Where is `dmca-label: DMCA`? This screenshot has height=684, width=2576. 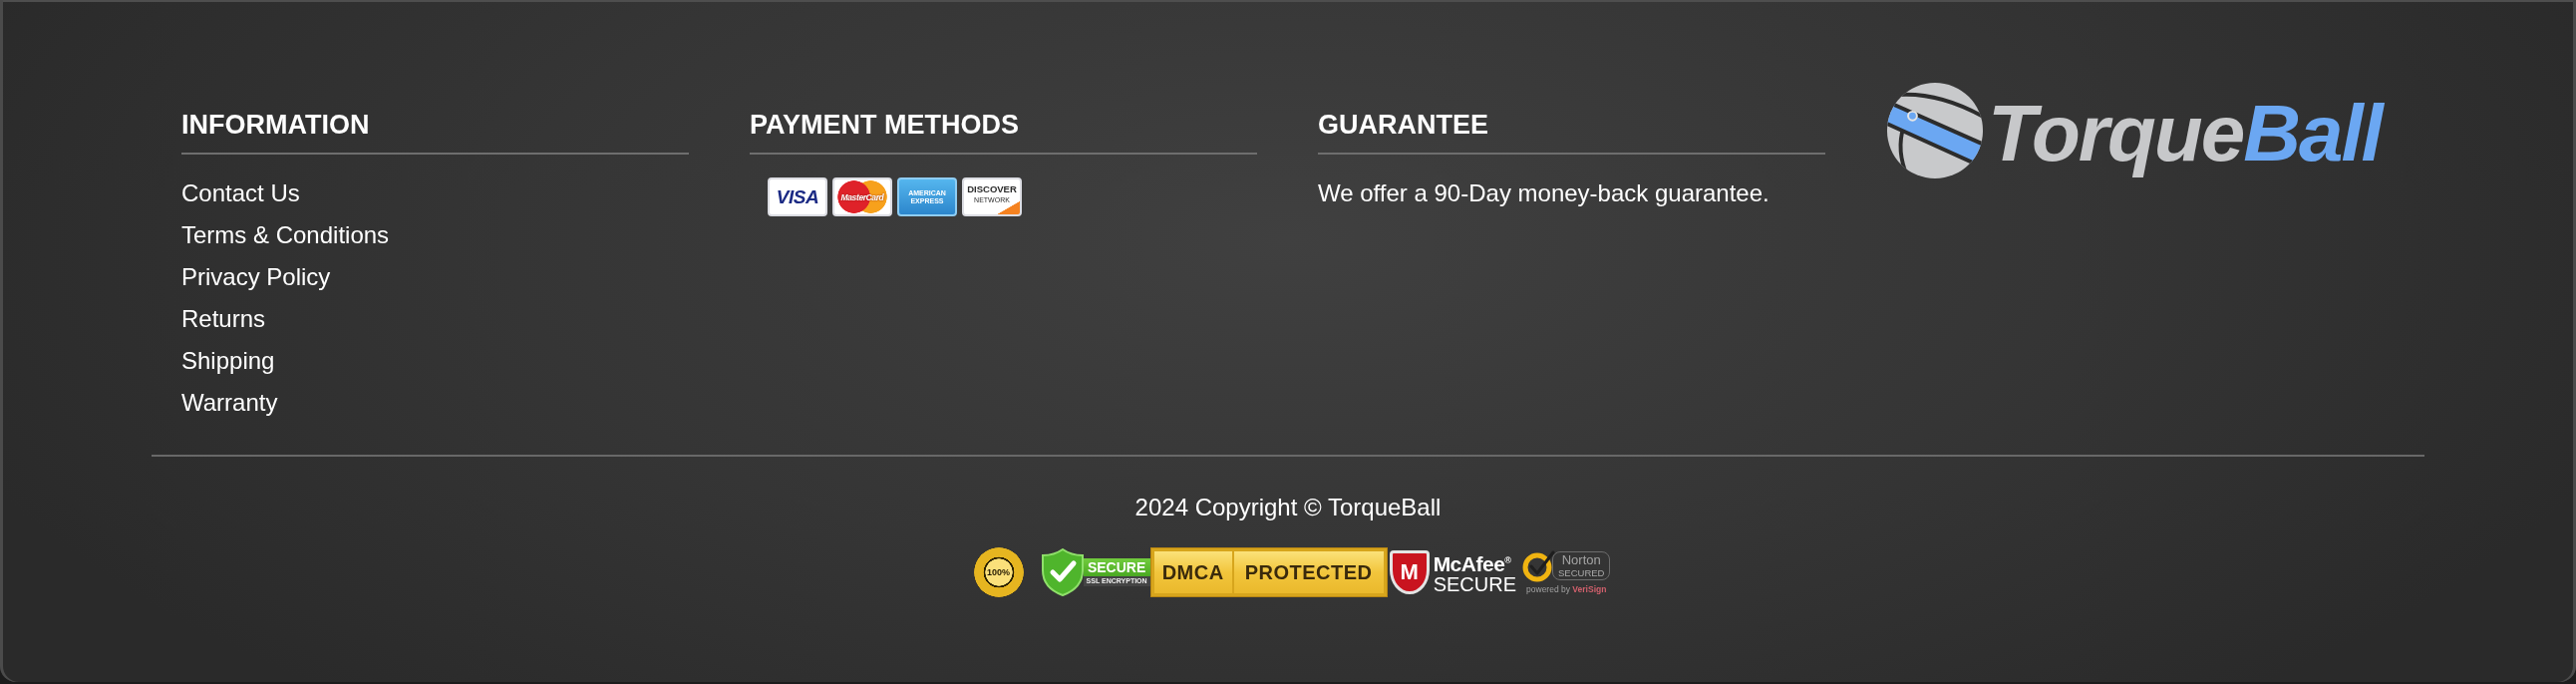
dmca-label: DMCA is located at coordinates (1192, 572).